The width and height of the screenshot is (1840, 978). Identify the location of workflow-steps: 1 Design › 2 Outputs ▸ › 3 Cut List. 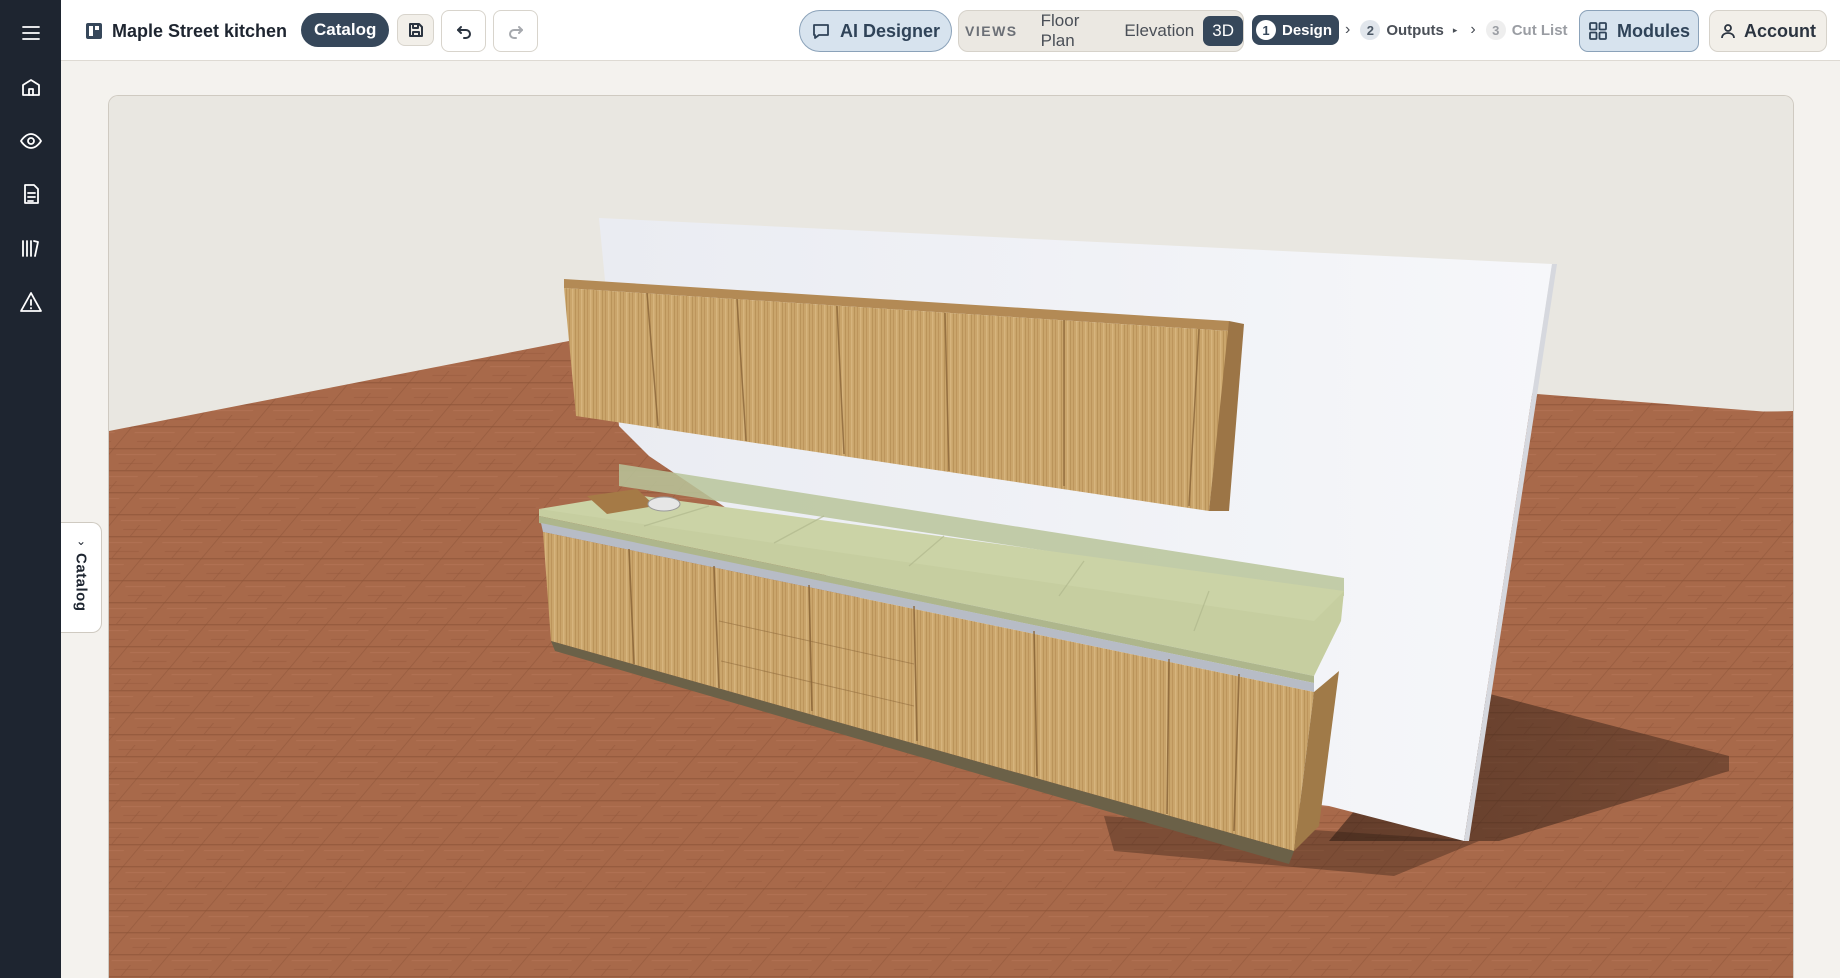
(1413, 30).